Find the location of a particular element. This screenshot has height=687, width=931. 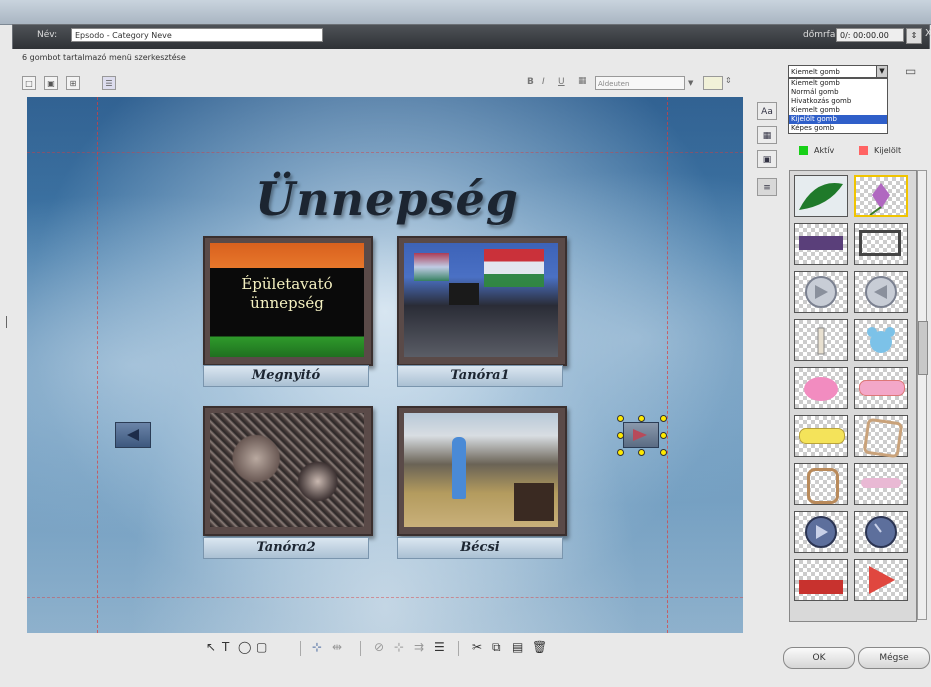

thumbnail-caption: Bécsi is located at coordinates (480, 548).